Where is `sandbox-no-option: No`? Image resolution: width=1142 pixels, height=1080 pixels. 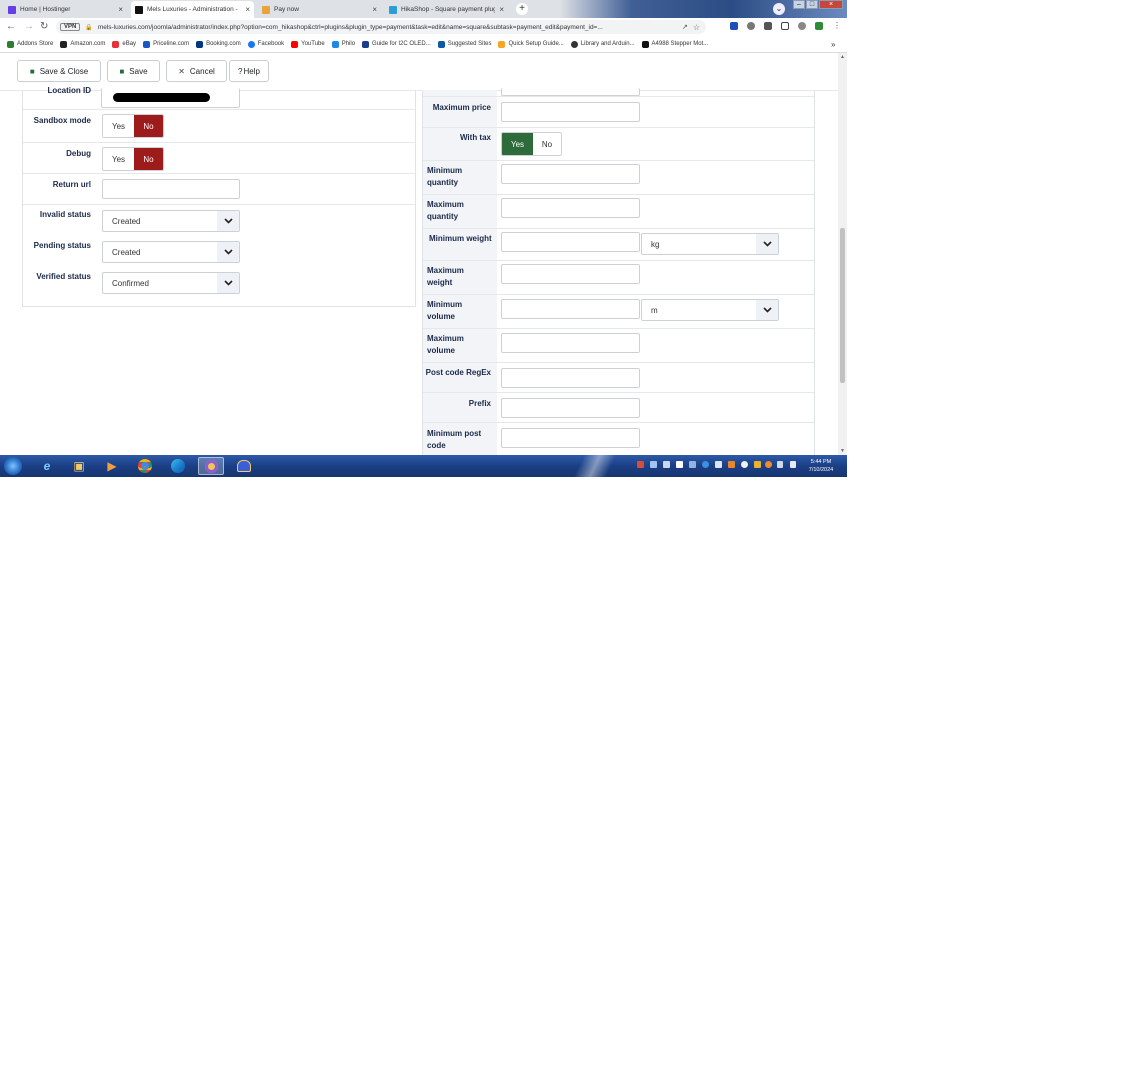
sandbox-no-option: No is located at coordinates (148, 126).